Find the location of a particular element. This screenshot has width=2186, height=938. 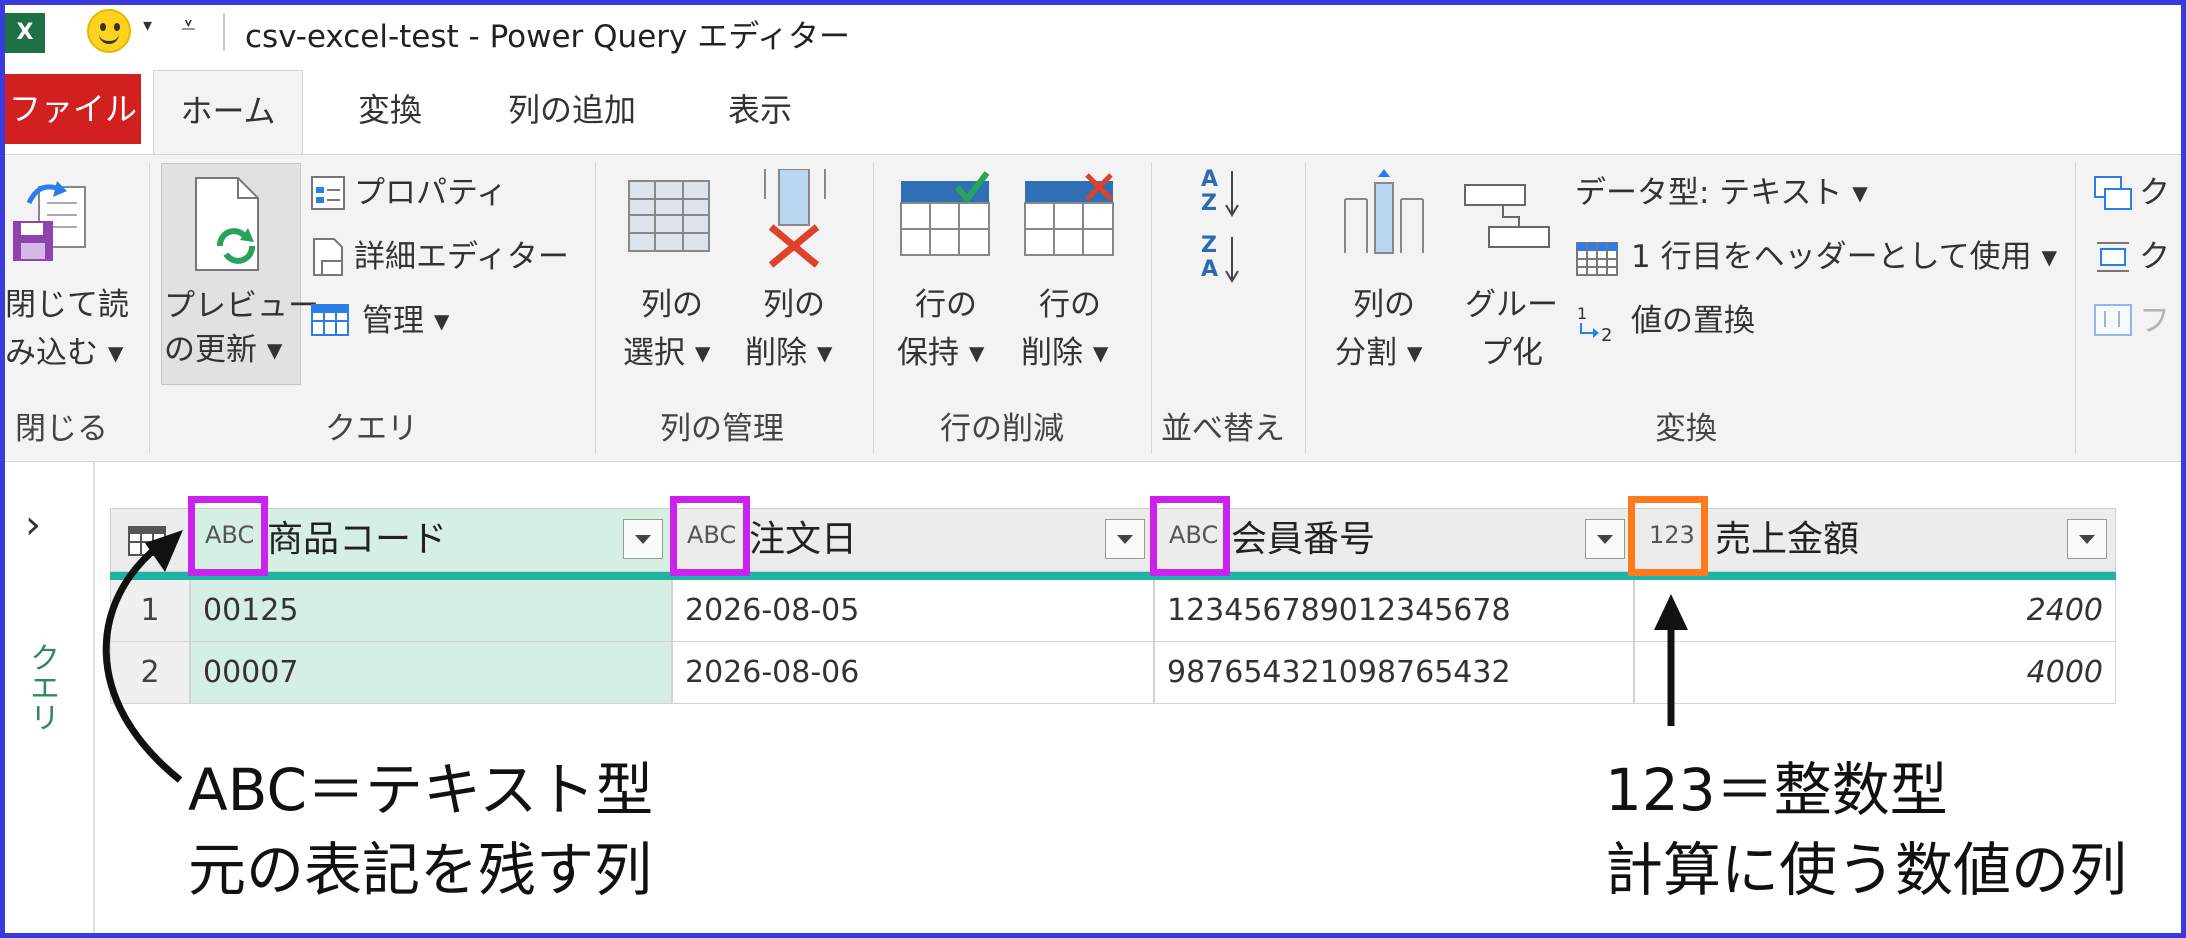

sort-descending-button: Z A is located at coordinates (1231, 263).